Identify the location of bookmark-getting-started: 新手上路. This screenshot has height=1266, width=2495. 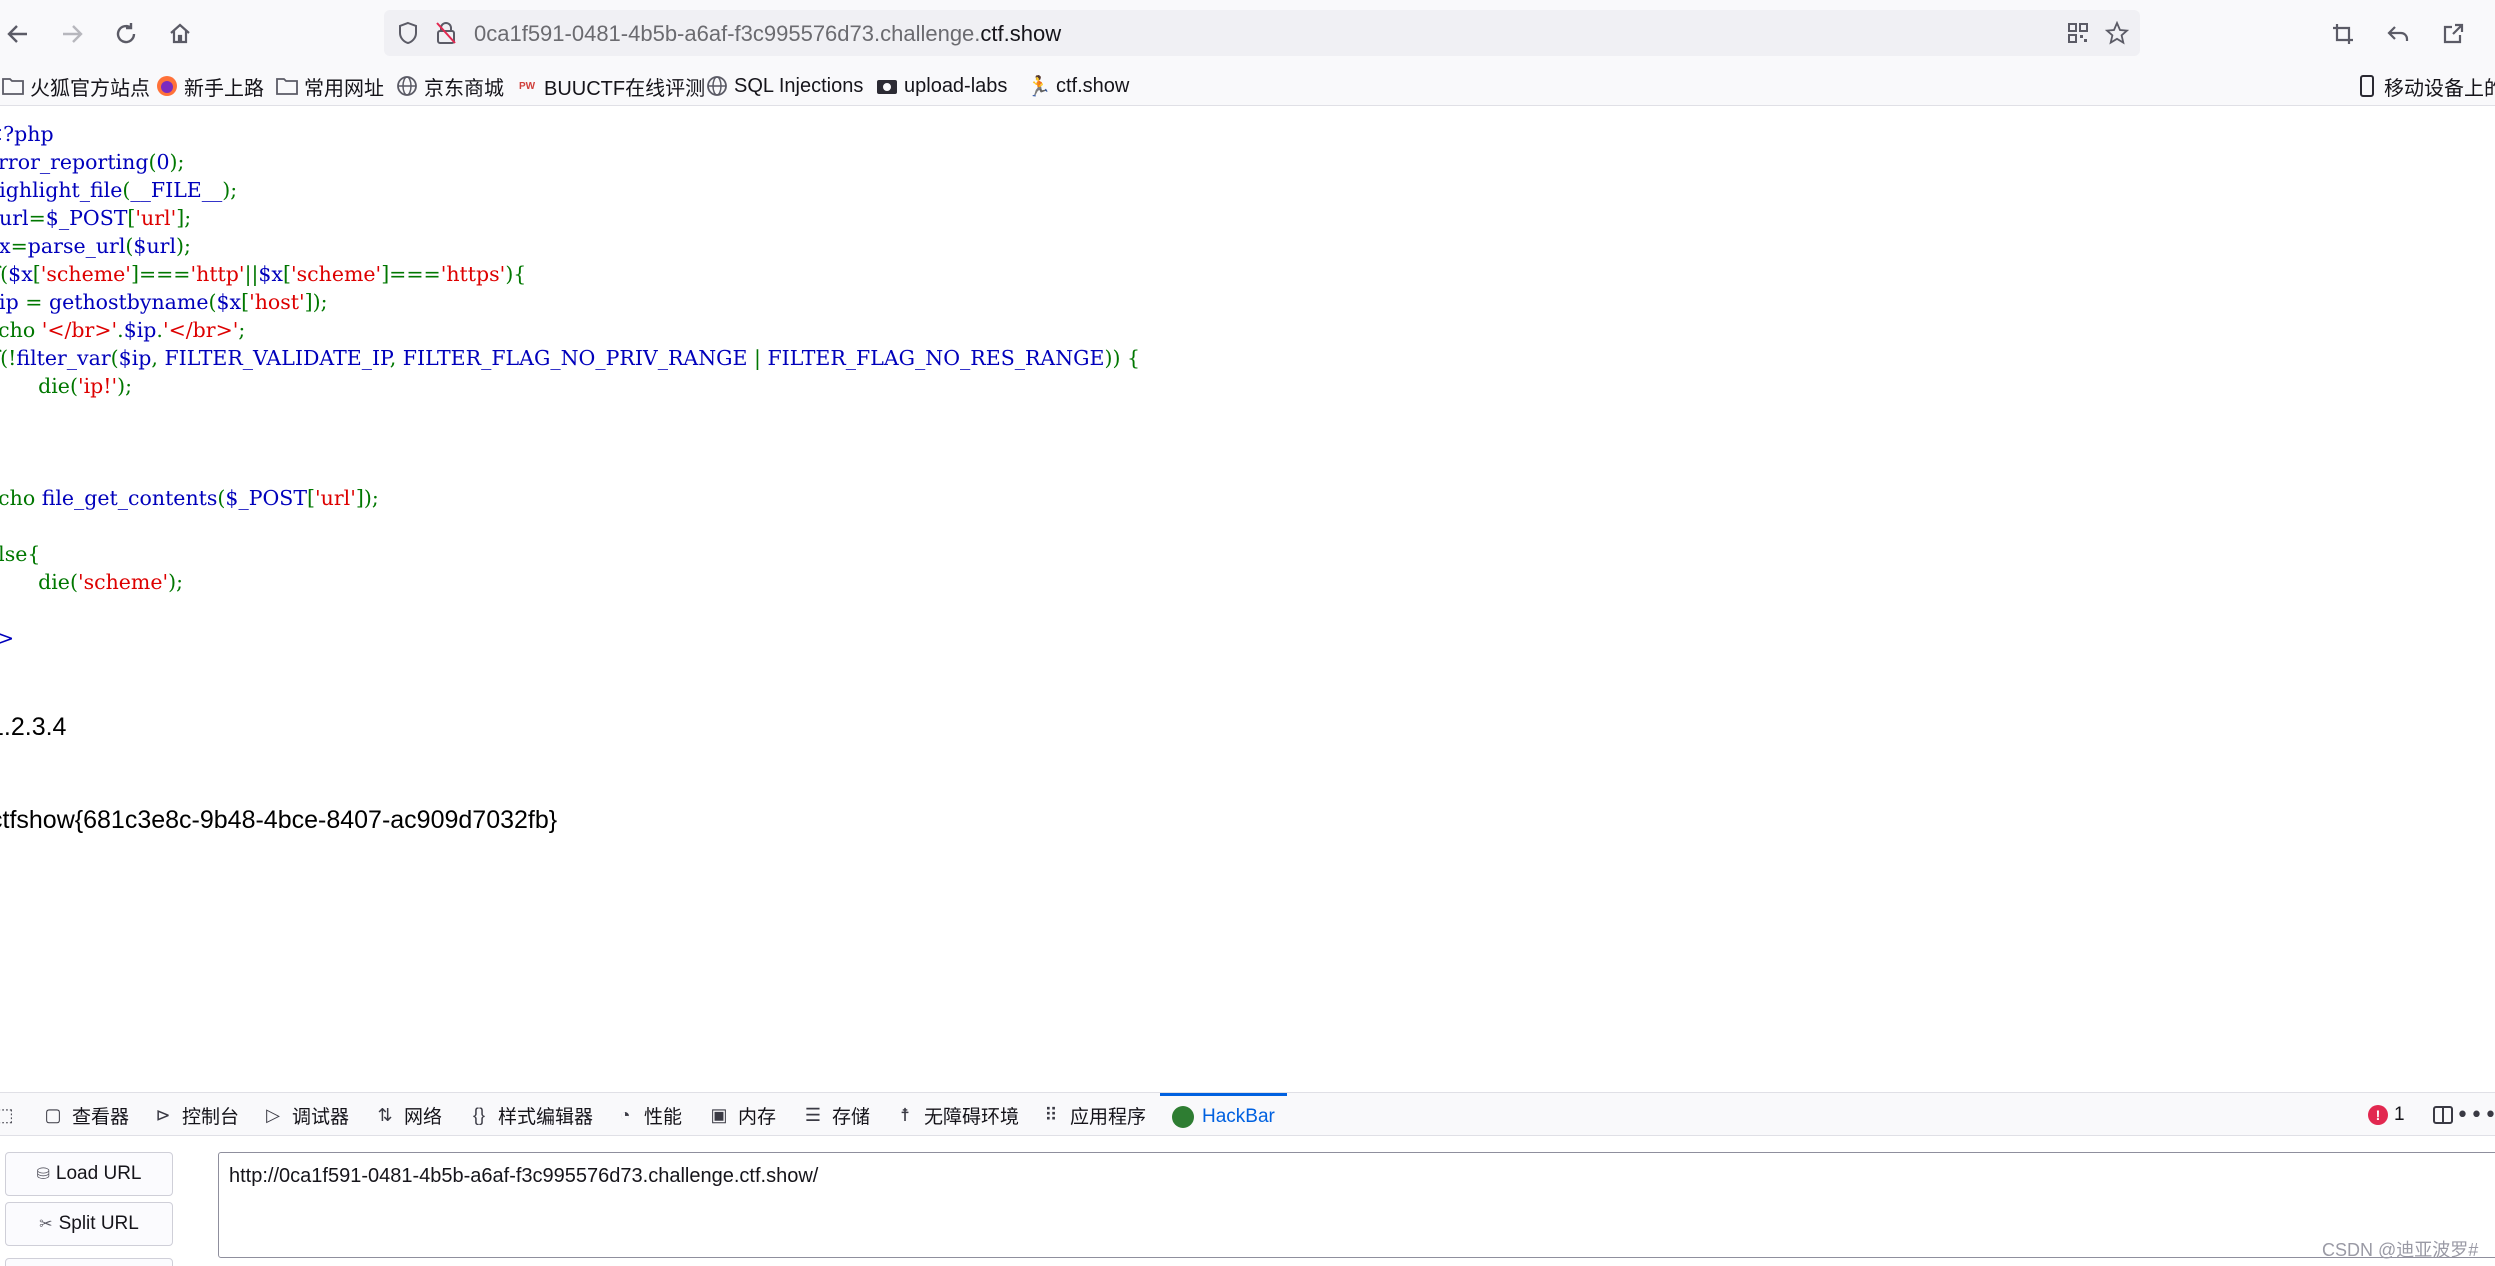
(210, 86).